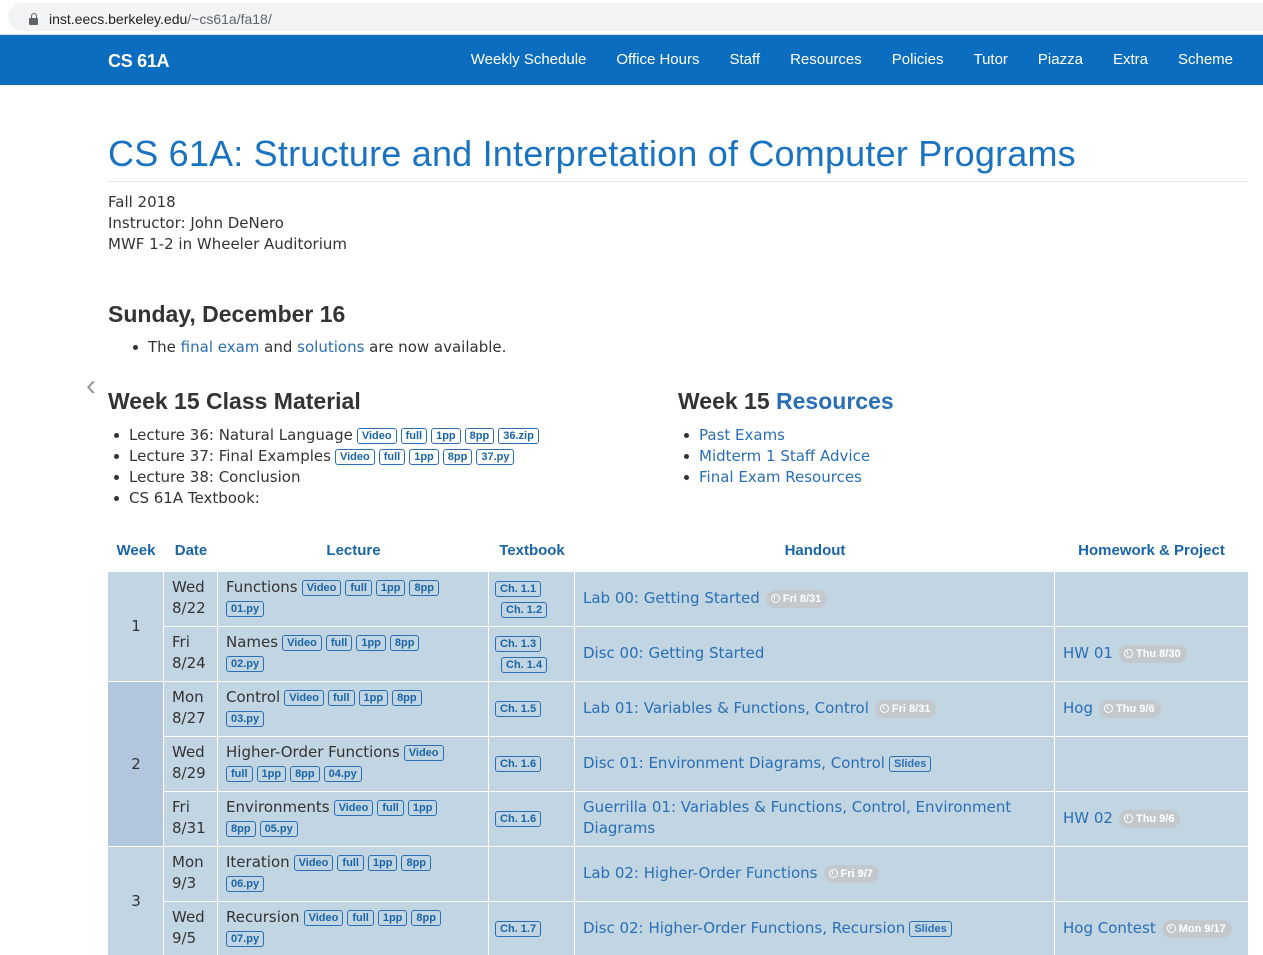 This screenshot has height=955, width=1263. I want to click on material-item: CS 61A Textbook:, so click(326, 498).